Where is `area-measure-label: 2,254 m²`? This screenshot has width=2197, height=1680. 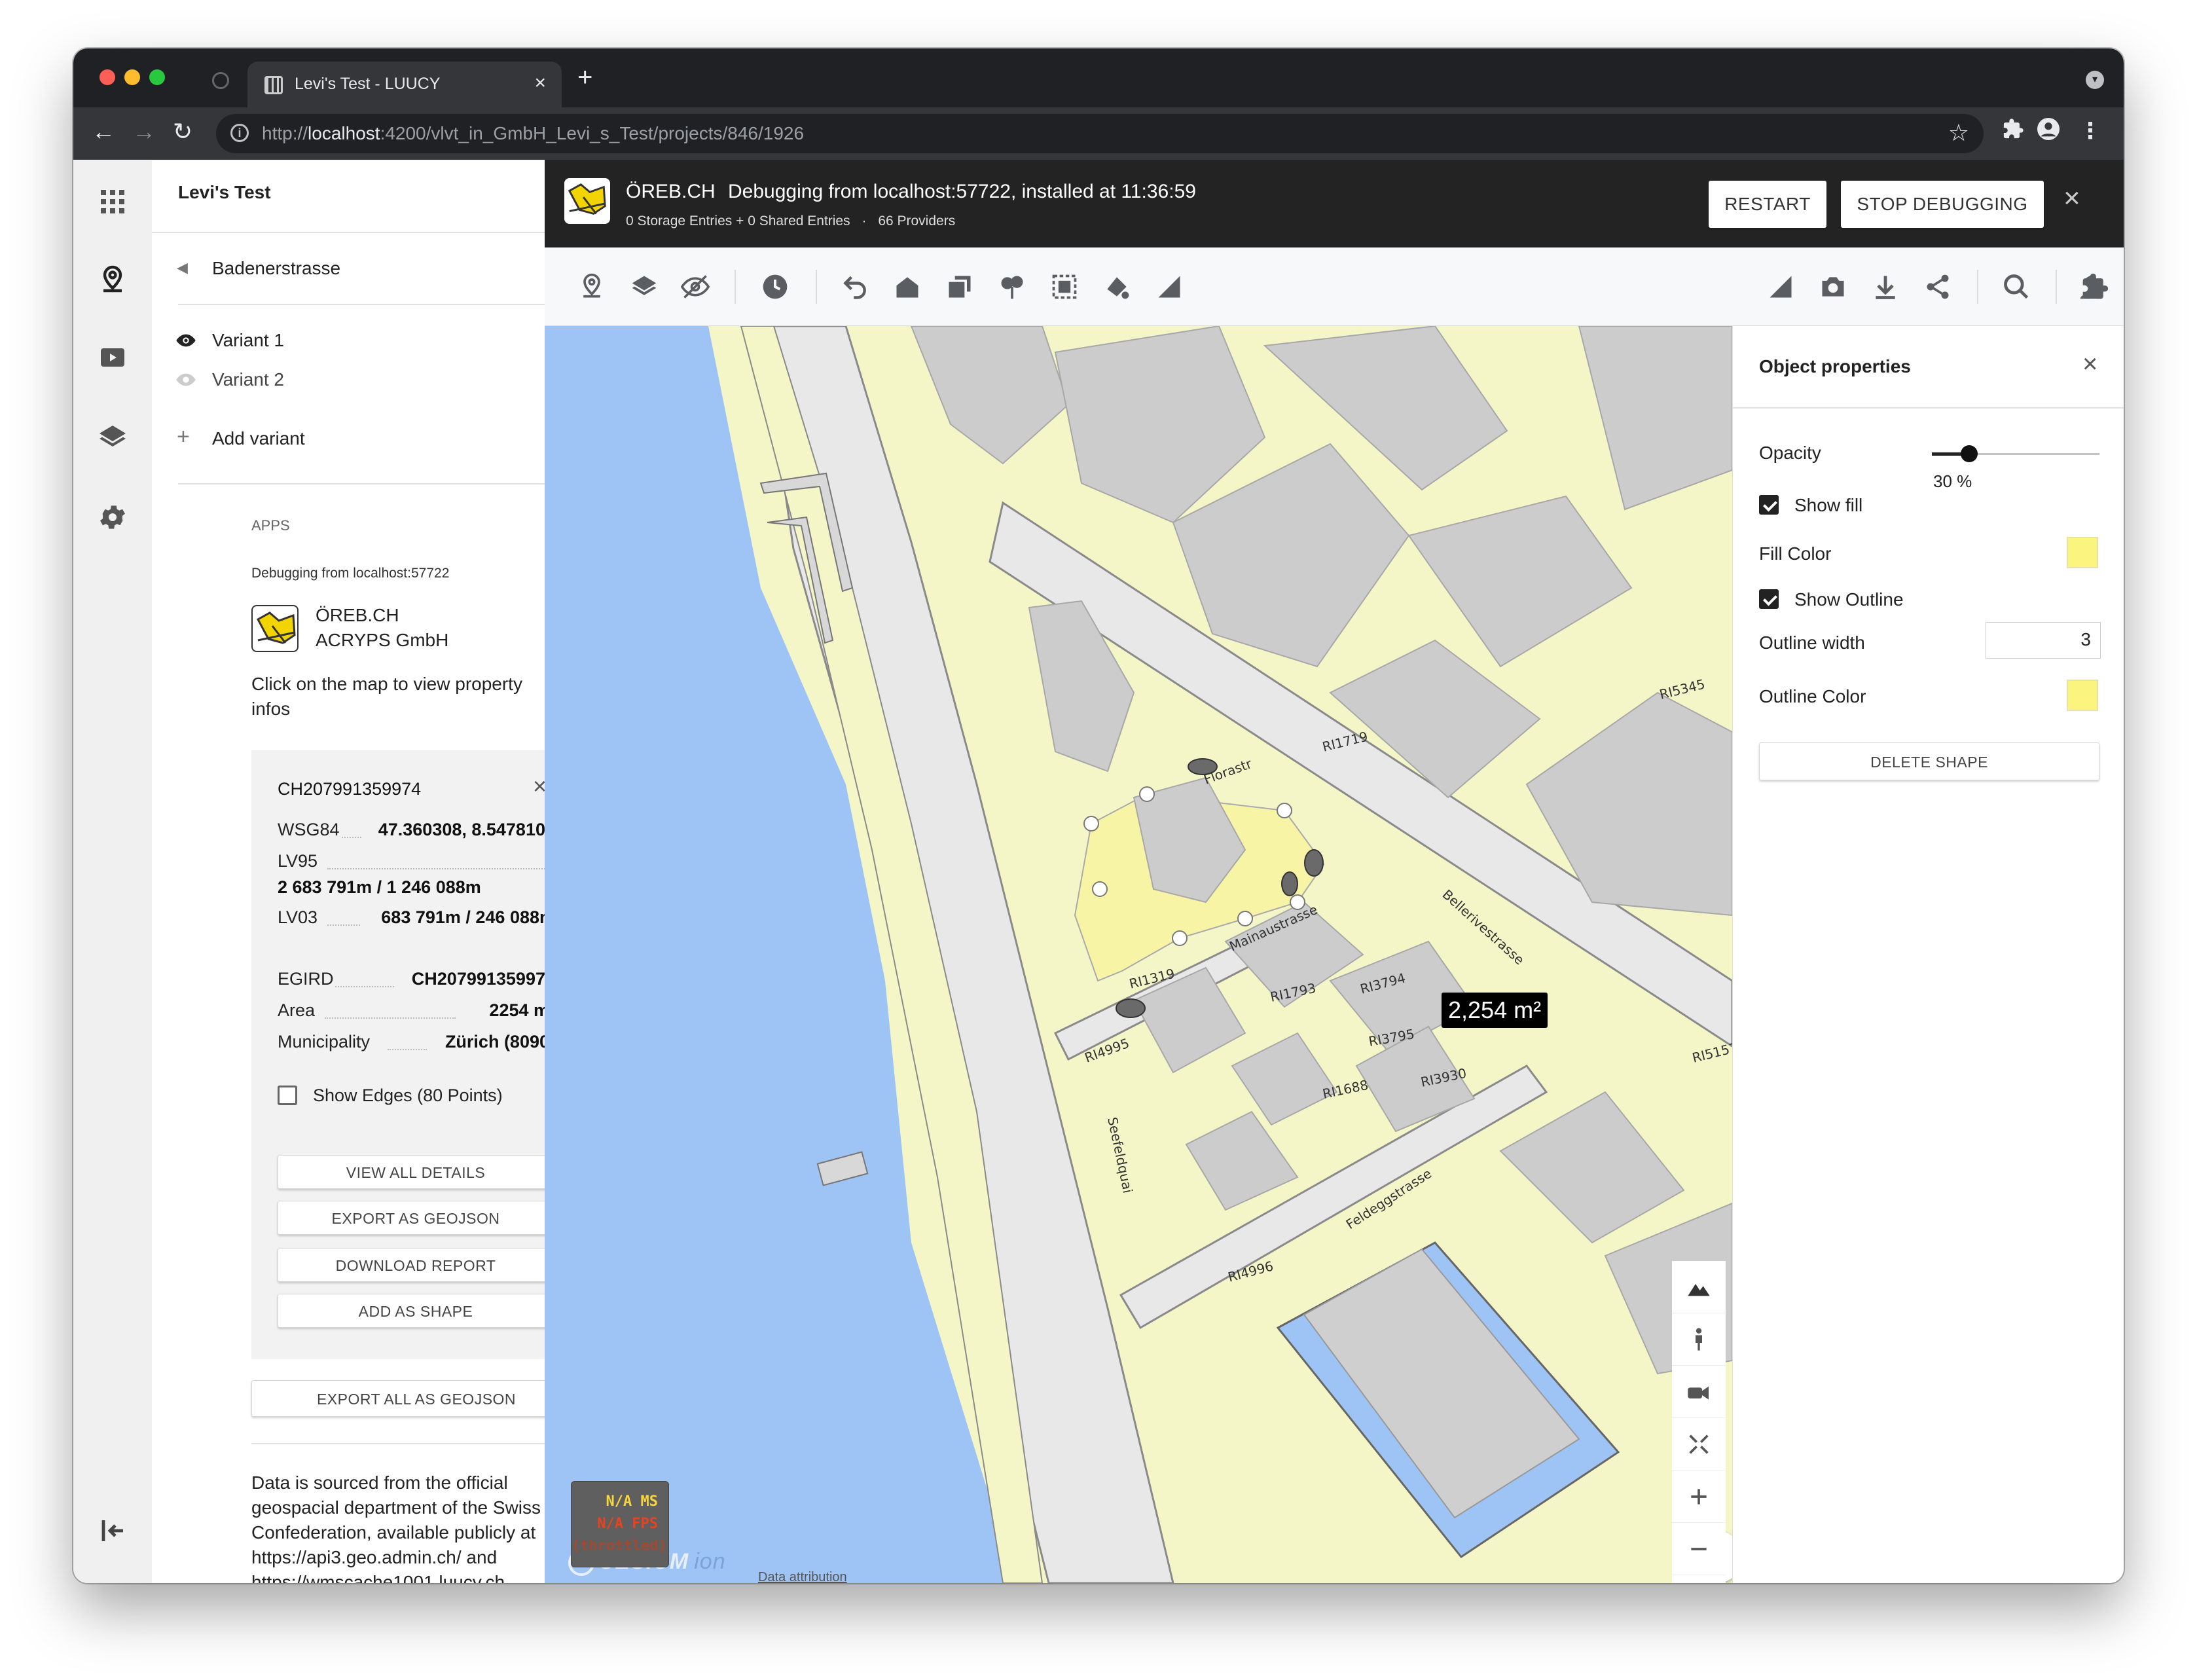
area-measure-label: 2,254 m² is located at coordinates (1495, 1010).